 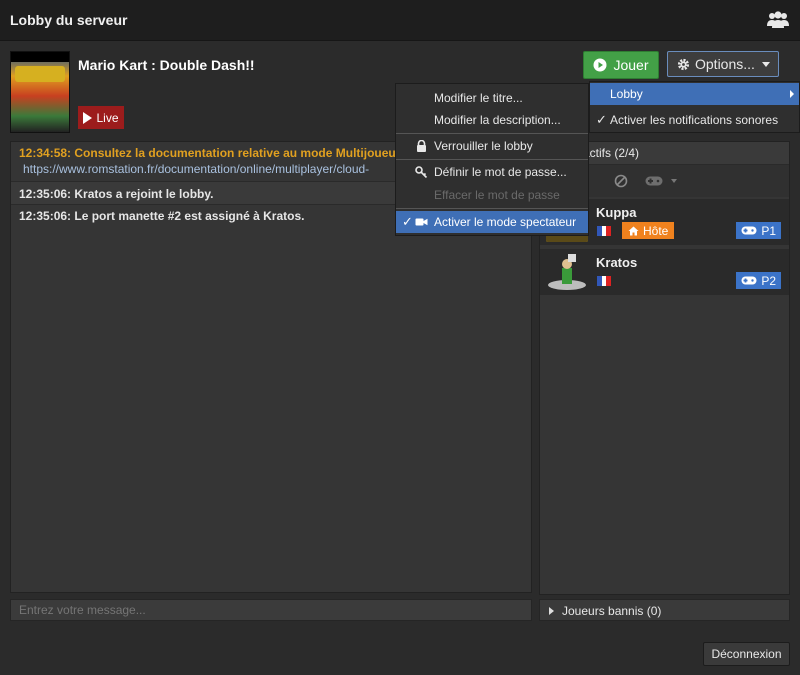 I want to click on host-badge: Hôte, so click(x=648, y=230).